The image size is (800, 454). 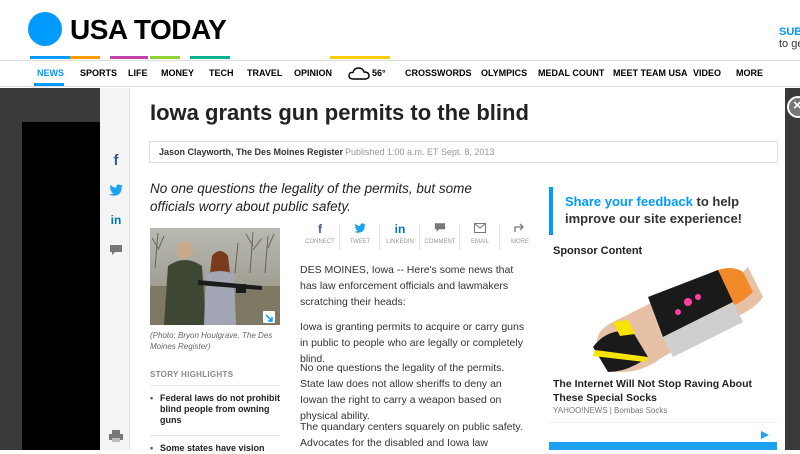 I want to click on share-more-button: MORE, so click(x=520, y=237).